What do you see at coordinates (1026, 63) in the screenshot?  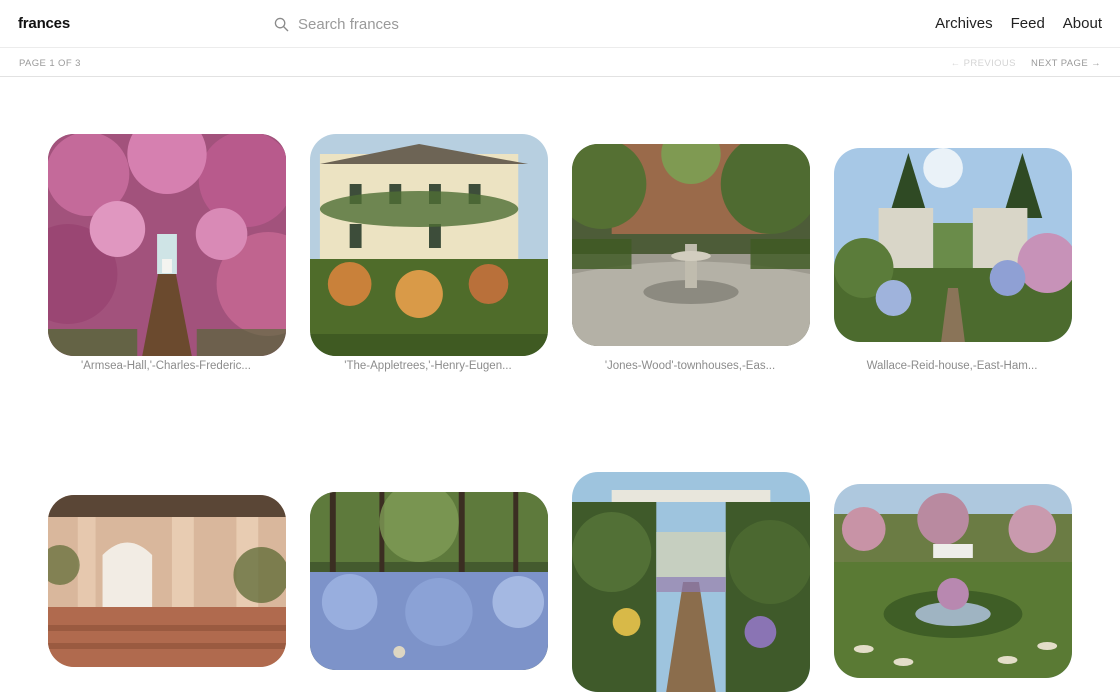 I see `pager: ← PREVIOUS NEXT PAGE →` at bounding box center [1026, 63].